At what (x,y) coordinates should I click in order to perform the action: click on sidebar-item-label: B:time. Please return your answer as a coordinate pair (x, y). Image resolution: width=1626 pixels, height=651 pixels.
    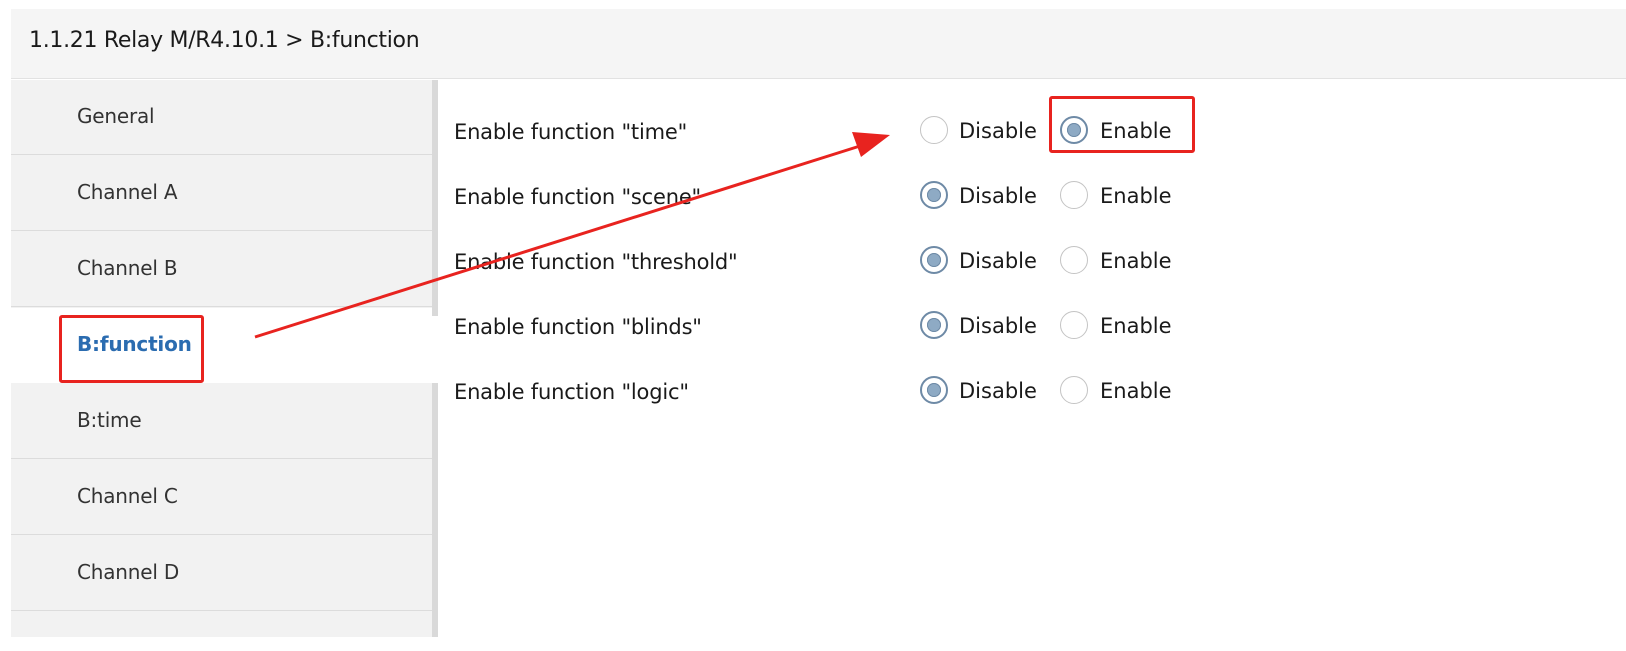
    Looking at the image, I should click on (109, 420).